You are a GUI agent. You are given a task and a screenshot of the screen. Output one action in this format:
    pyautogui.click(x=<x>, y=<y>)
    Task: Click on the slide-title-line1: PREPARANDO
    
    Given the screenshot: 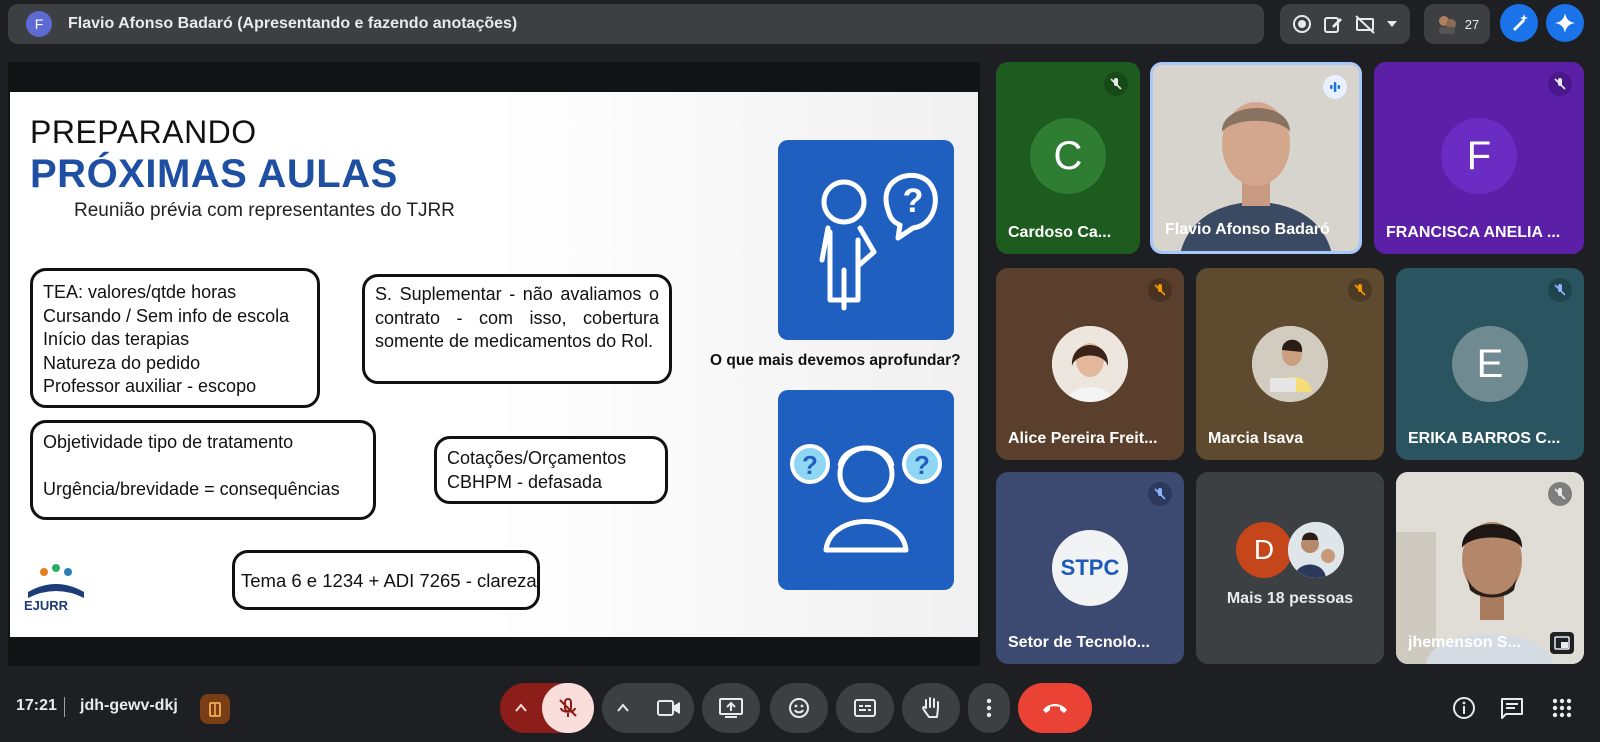 What is the action you would take?
    pyautogui.click(x=143, y=132)
    